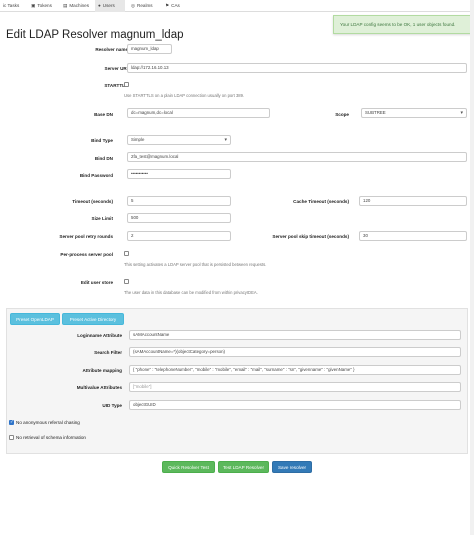 The height and width of the screenshot is (535, 474). Describe the element at coordinates (297, 157) in the screenshot. I see `bind-dn-input: 2fa_test@magnum.local` at that location.